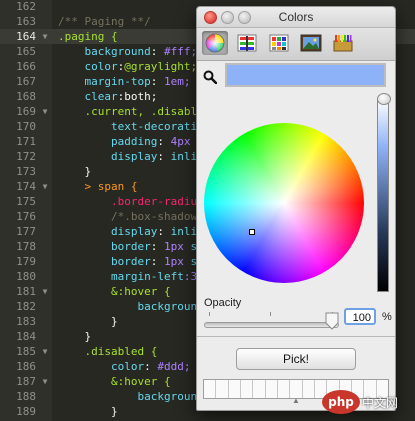  Describe the element at coordinates (26, 171) in the screenshot. I see `line-number: 173` at that location.